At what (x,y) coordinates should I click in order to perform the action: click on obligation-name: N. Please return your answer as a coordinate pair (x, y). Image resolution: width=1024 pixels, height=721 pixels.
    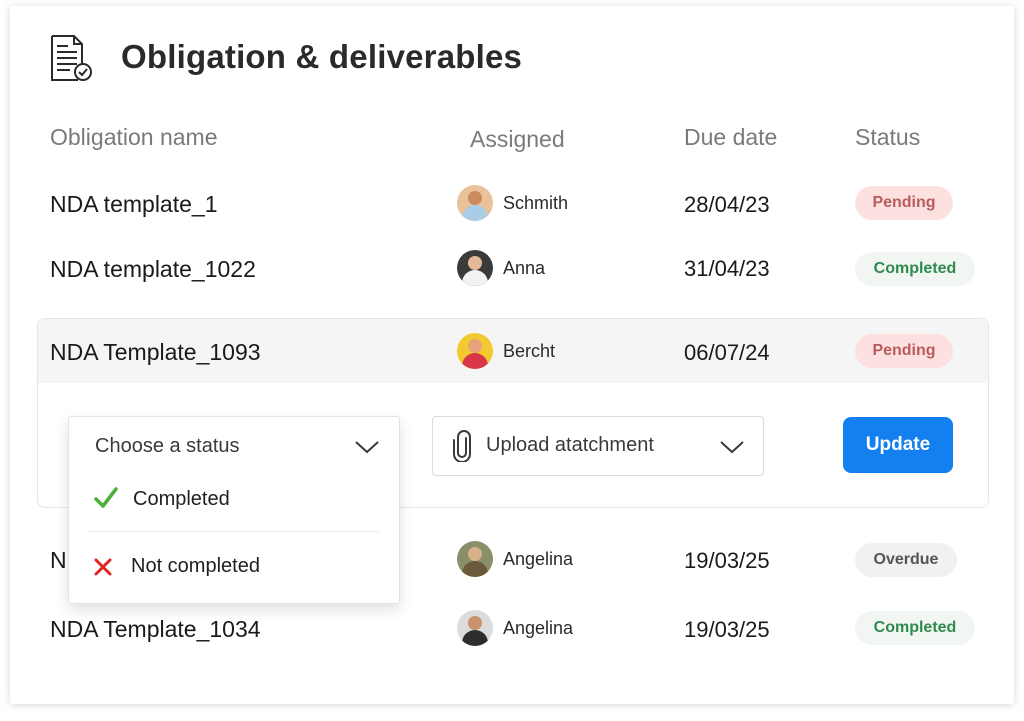
    Looking at the image, I should click on (58, 560).